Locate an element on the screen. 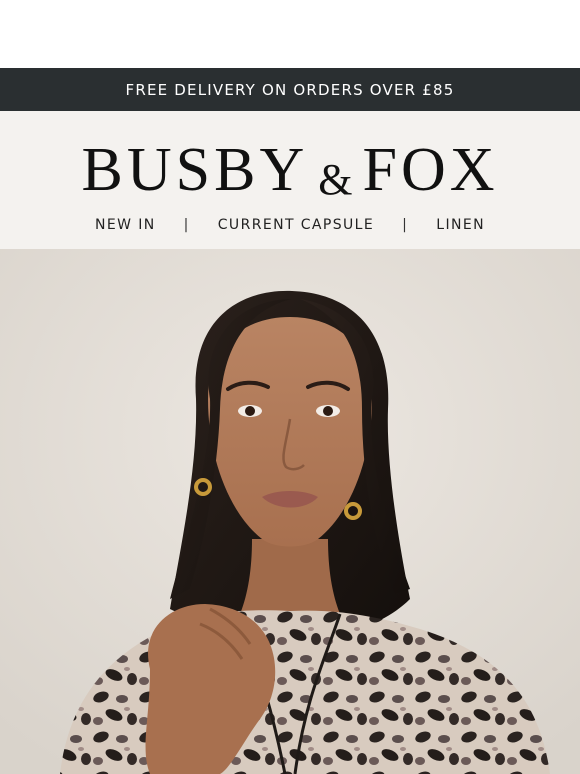 Image resolution: width=580 pixels, height=774 pixels. promo-banner: FREE DELIVERY ON ORDERS OVER £85 is located at coordinates (290, 89).